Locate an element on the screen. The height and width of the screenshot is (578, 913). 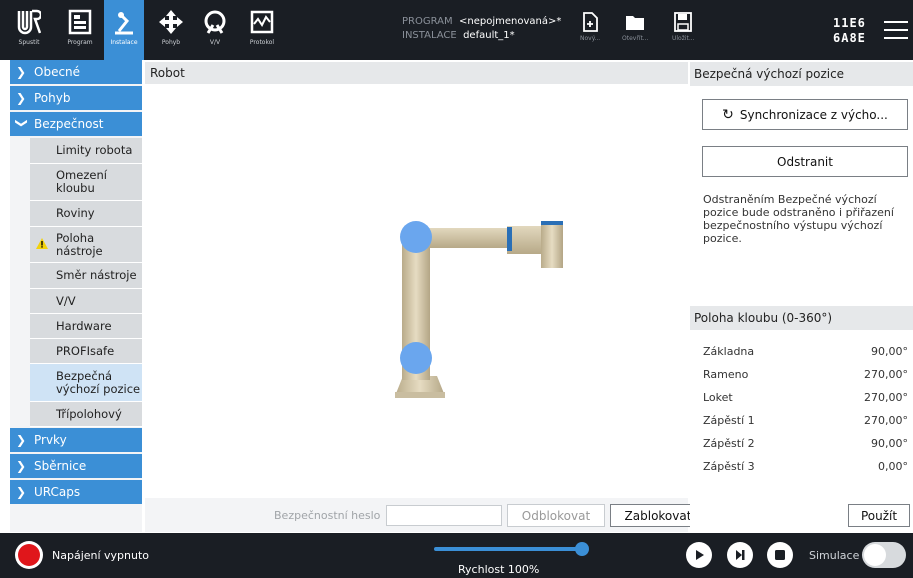
sidebar-item-label: V/V is located at coordinates (66, 300).